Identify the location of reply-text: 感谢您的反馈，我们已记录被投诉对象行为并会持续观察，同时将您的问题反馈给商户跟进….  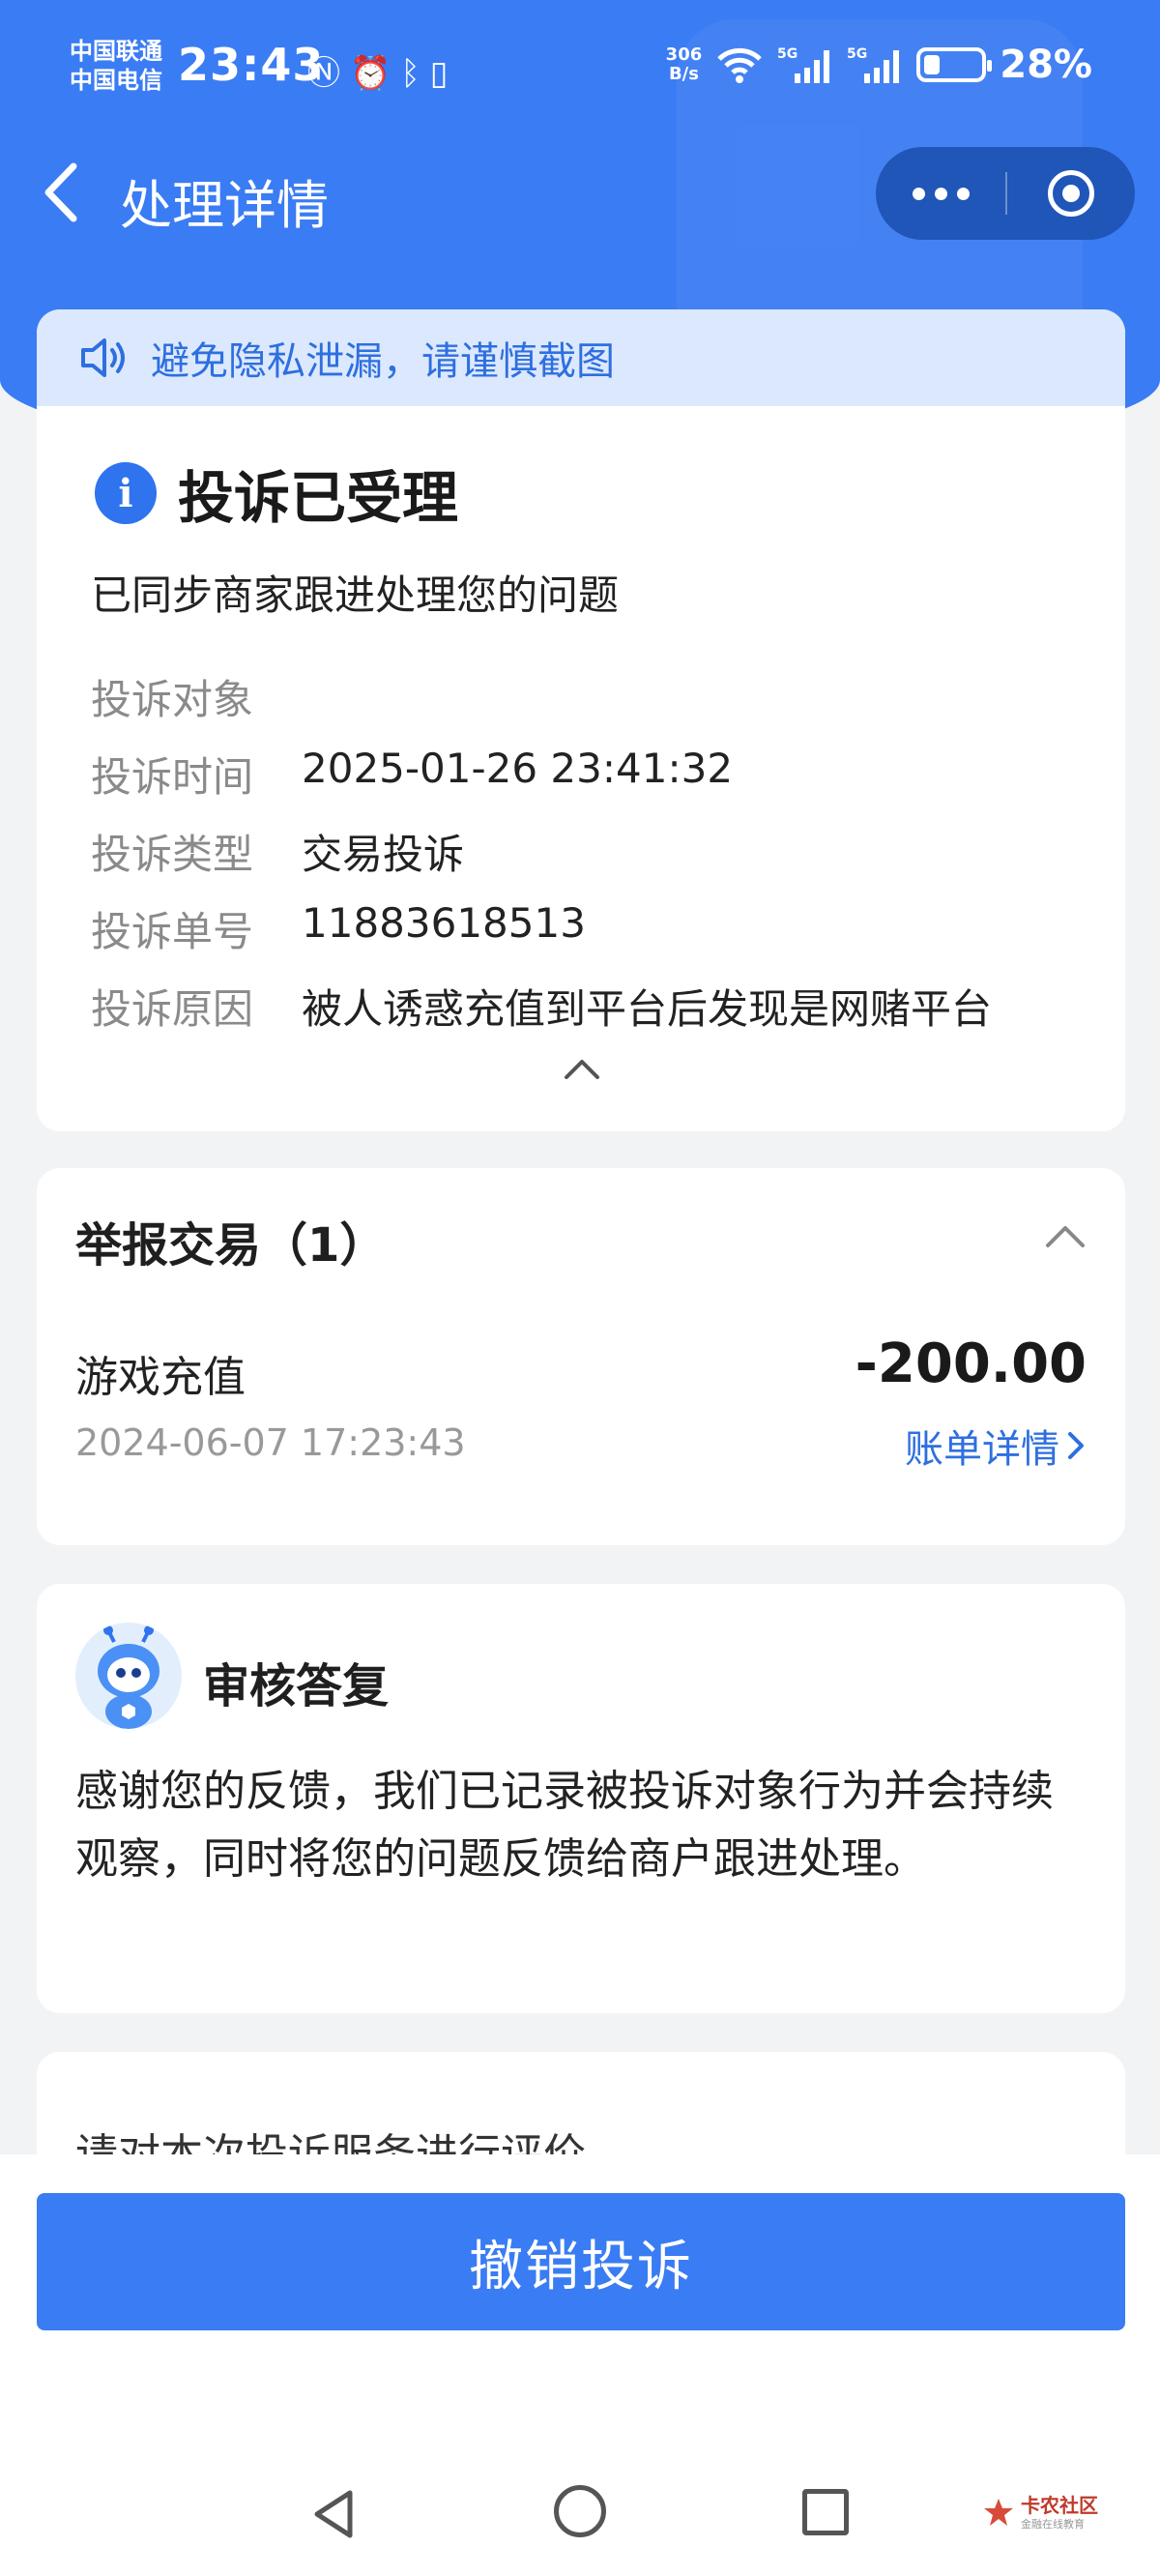
(564, 1825).